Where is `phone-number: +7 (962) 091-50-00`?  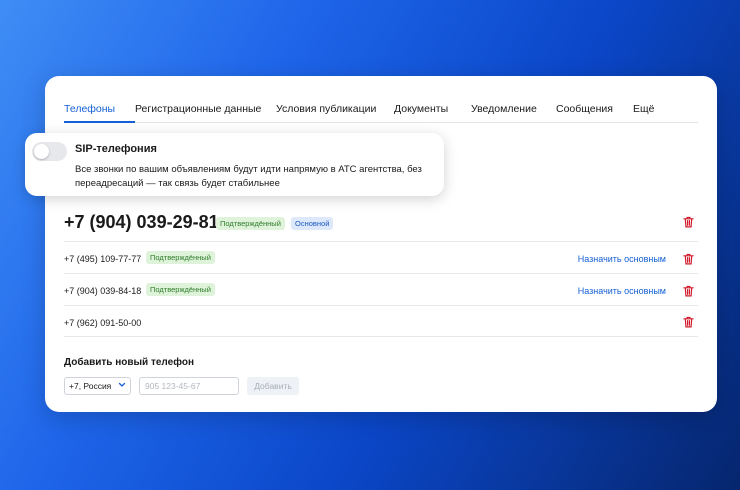 phone-number: +7 (962) 091-50-00 is located at coordinates (103, 323).